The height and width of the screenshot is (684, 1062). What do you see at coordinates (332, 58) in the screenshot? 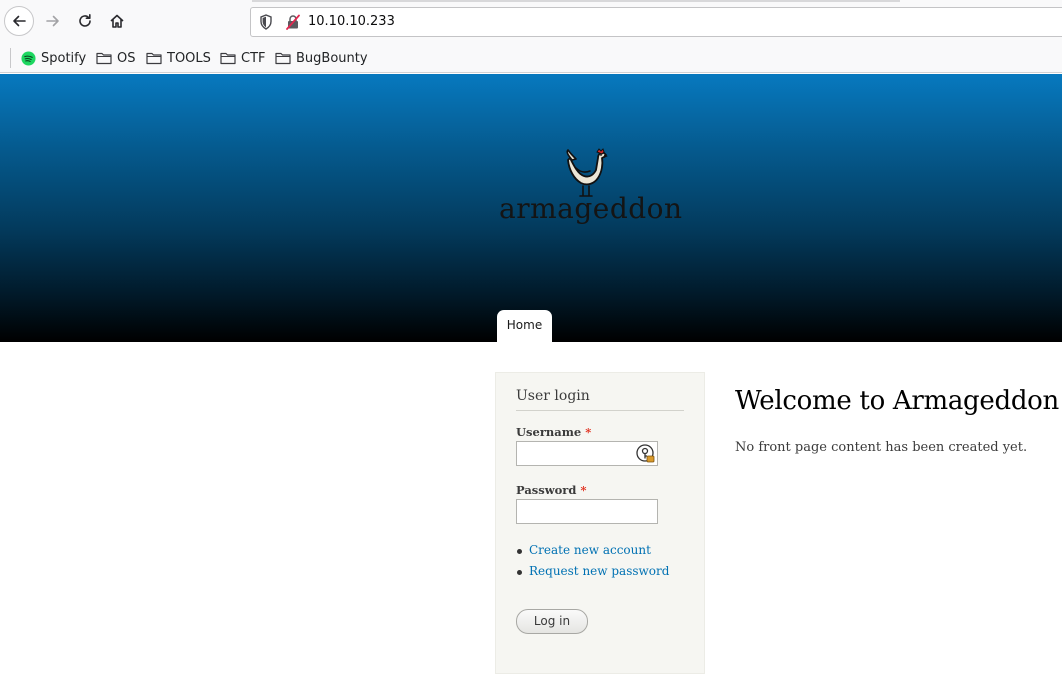
I see `bookmark-label: BugBounty` at bounding box center [332, 58].